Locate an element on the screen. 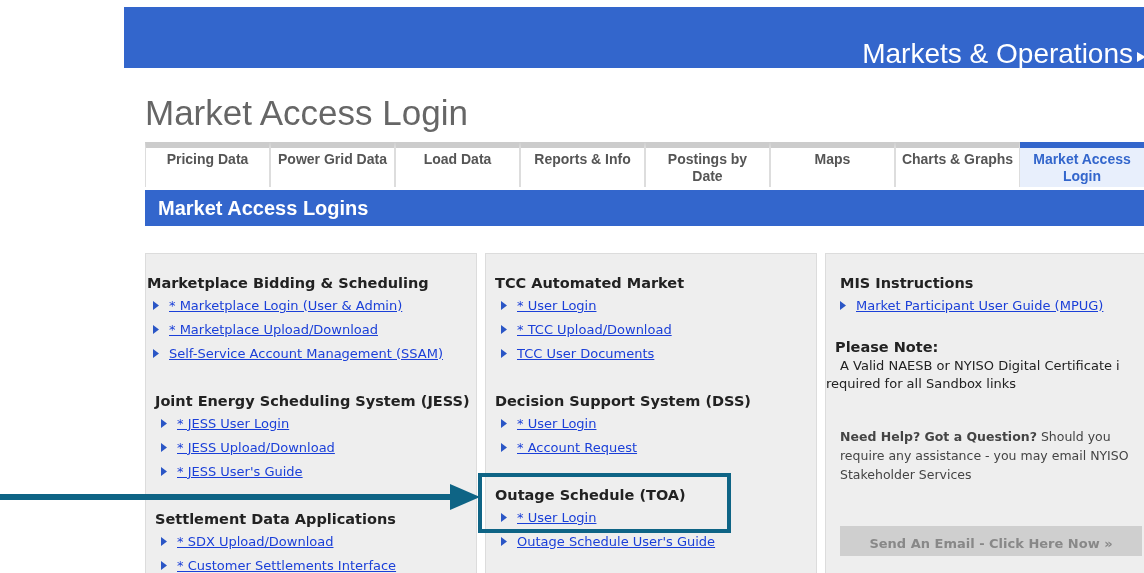 This screenshot has width=1144, height=573. link: * Marketplace Login (User & Admin) is located at coordinates (286, 305).